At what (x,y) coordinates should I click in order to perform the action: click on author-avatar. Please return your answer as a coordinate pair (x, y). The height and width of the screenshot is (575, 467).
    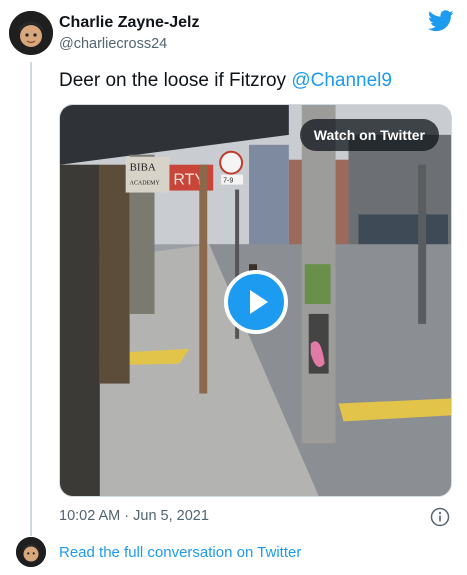
    Looking at the image, I should click on (31, 33).